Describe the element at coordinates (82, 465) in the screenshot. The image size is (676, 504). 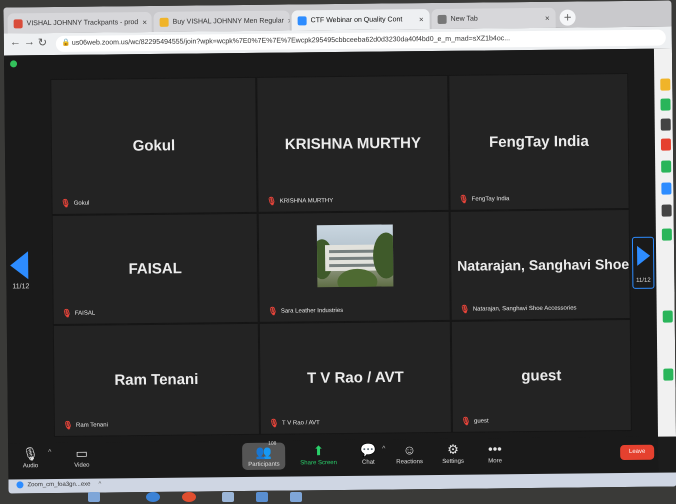
I see `video-label: Video` at that location.